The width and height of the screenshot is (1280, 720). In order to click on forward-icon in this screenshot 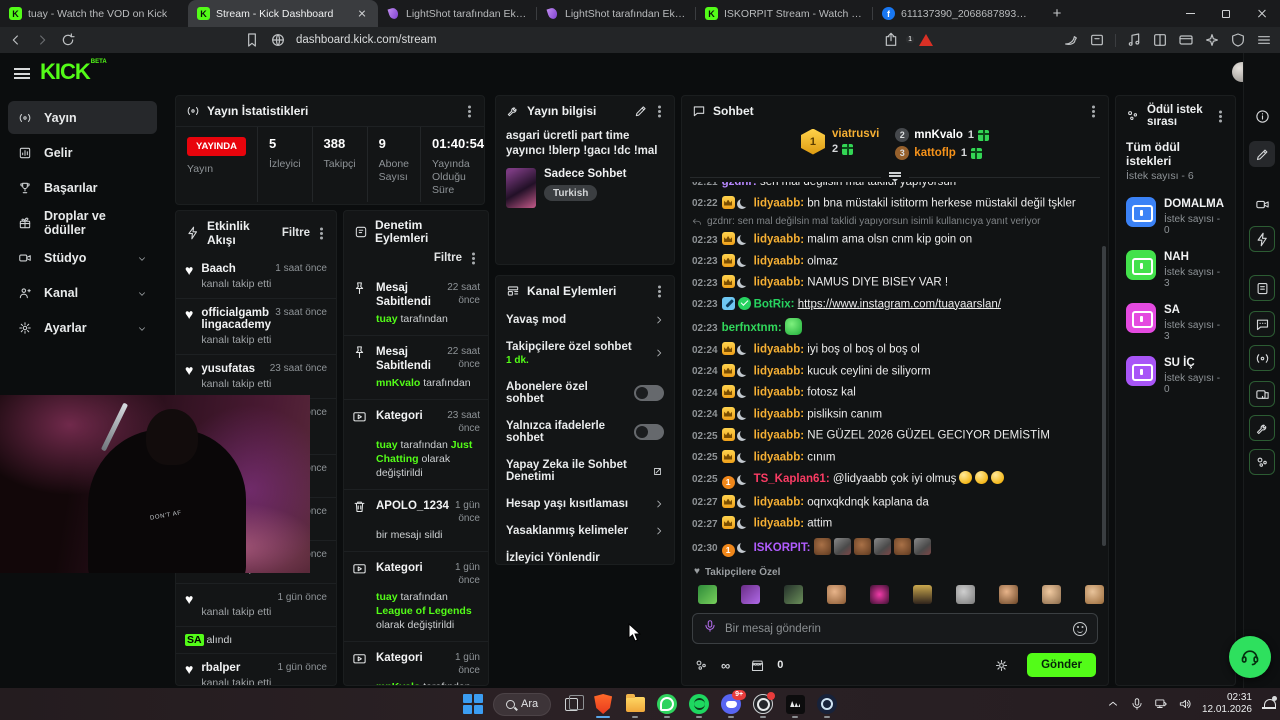, I will do `click(42, 40)`.